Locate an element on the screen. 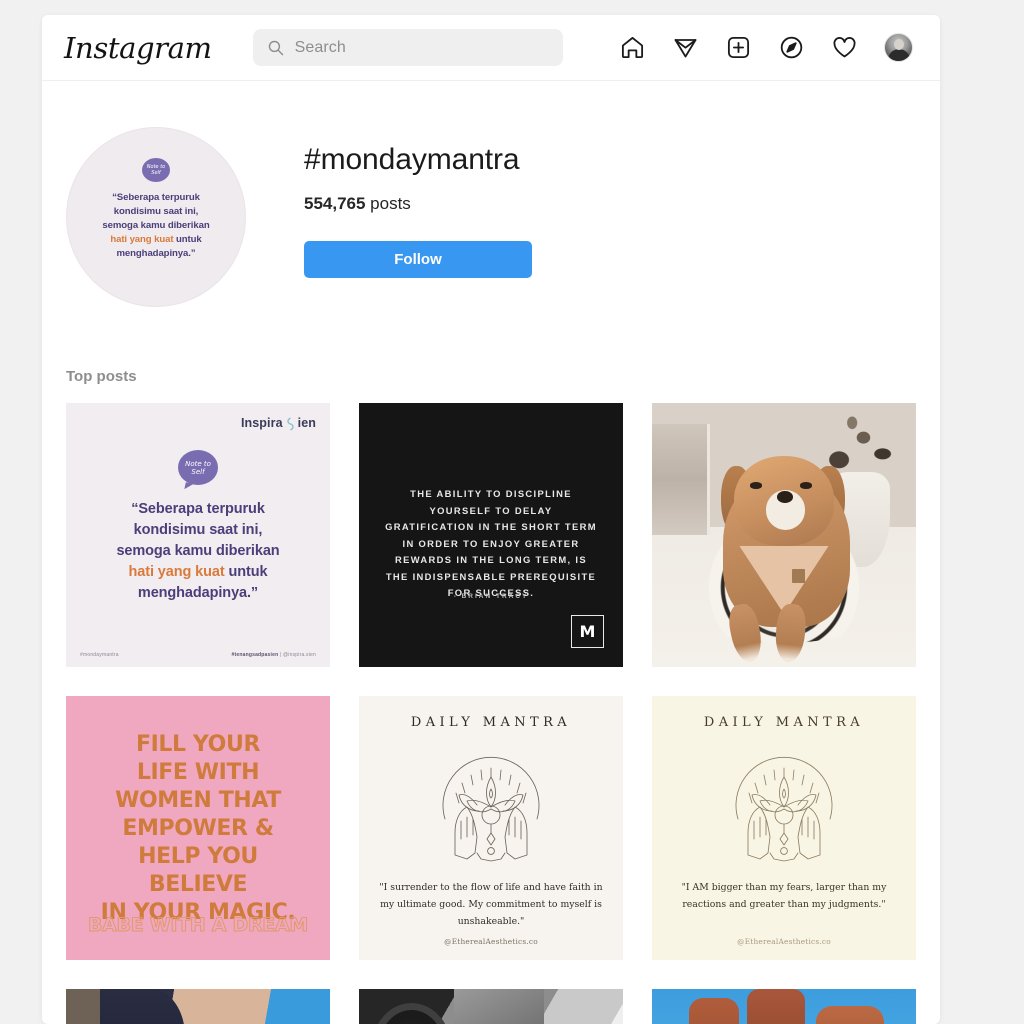 The image size is (1024, 1024). m-logo-mark: M is located at coordinates (587, 631).